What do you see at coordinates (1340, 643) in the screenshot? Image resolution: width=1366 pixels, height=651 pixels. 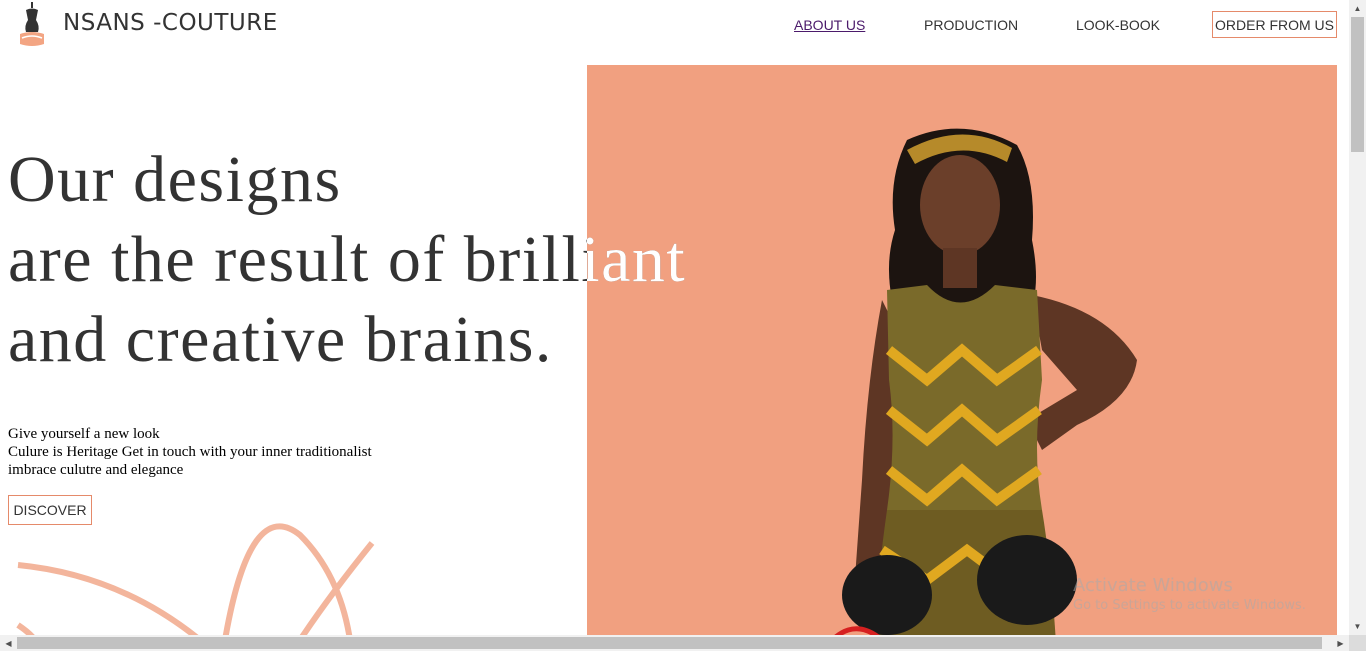 I see `scroll-right-icon: ▶` at bounding box center [1340, 643].